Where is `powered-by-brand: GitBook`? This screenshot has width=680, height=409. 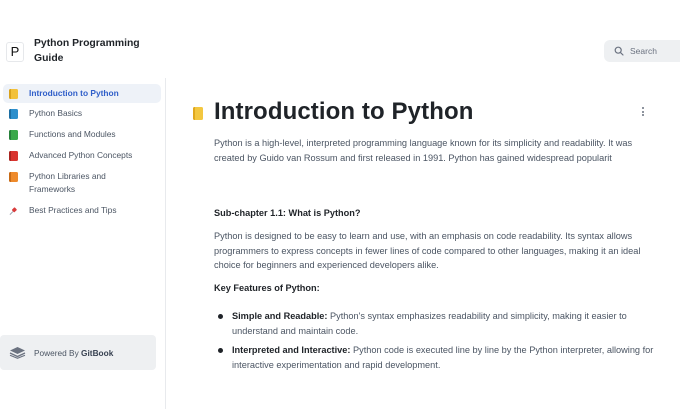
powered-by-brand: GitBook is located at coordinates (97, 352).